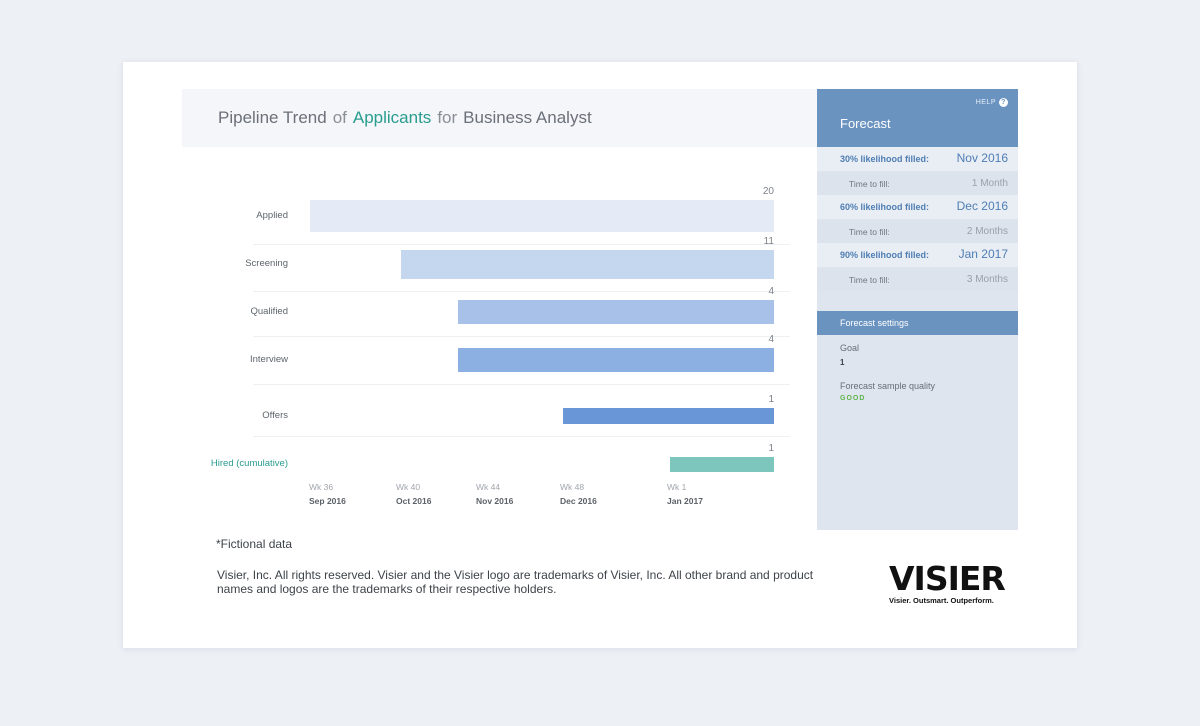 This screenshot has height=726, width=1200. I want to click on stage-label: Qualified, so click(269, 311).